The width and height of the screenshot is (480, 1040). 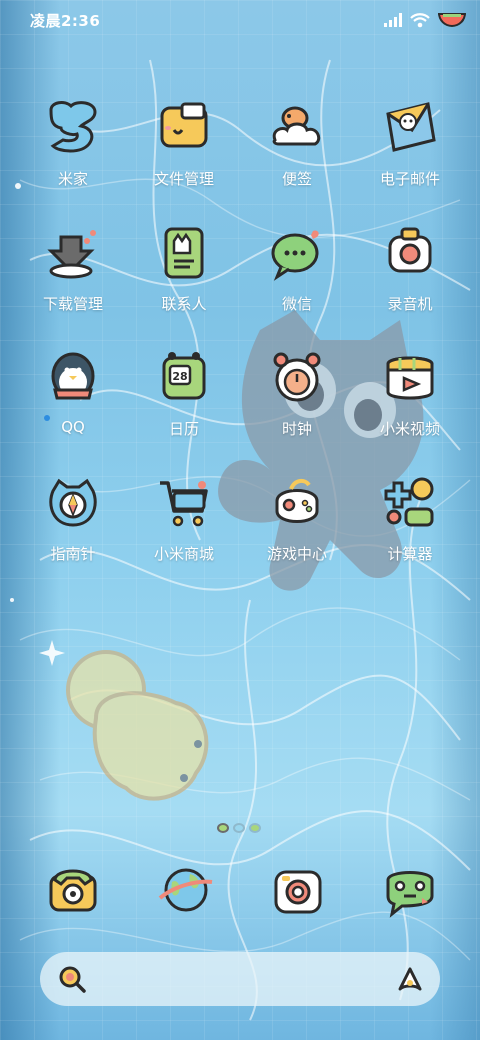 I want to click on dock-browser, so click(x=186, y=890).